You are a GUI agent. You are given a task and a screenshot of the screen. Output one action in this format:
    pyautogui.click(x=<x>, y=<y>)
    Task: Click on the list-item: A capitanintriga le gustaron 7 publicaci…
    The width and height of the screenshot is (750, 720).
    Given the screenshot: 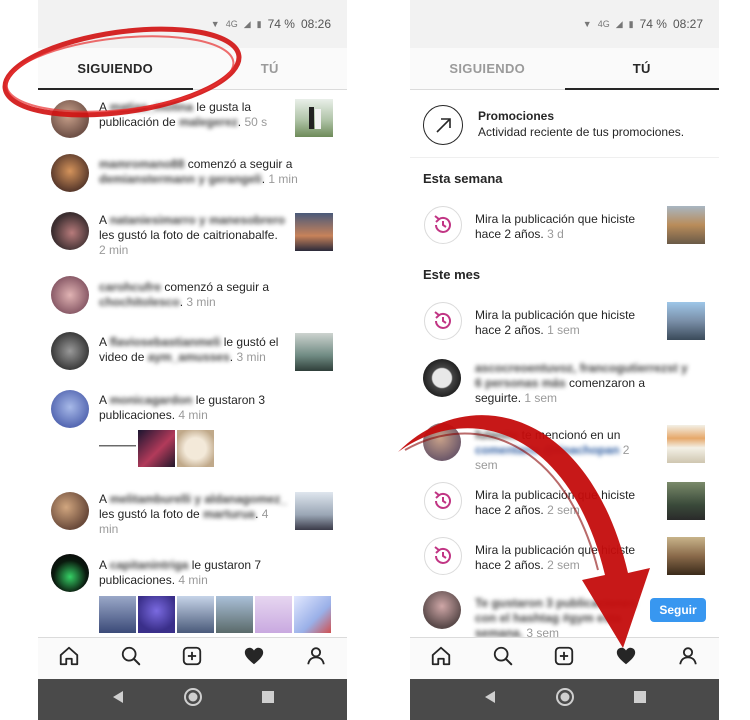 What is the action you would take?
    pyautogui.click(x=192, y=594)
    